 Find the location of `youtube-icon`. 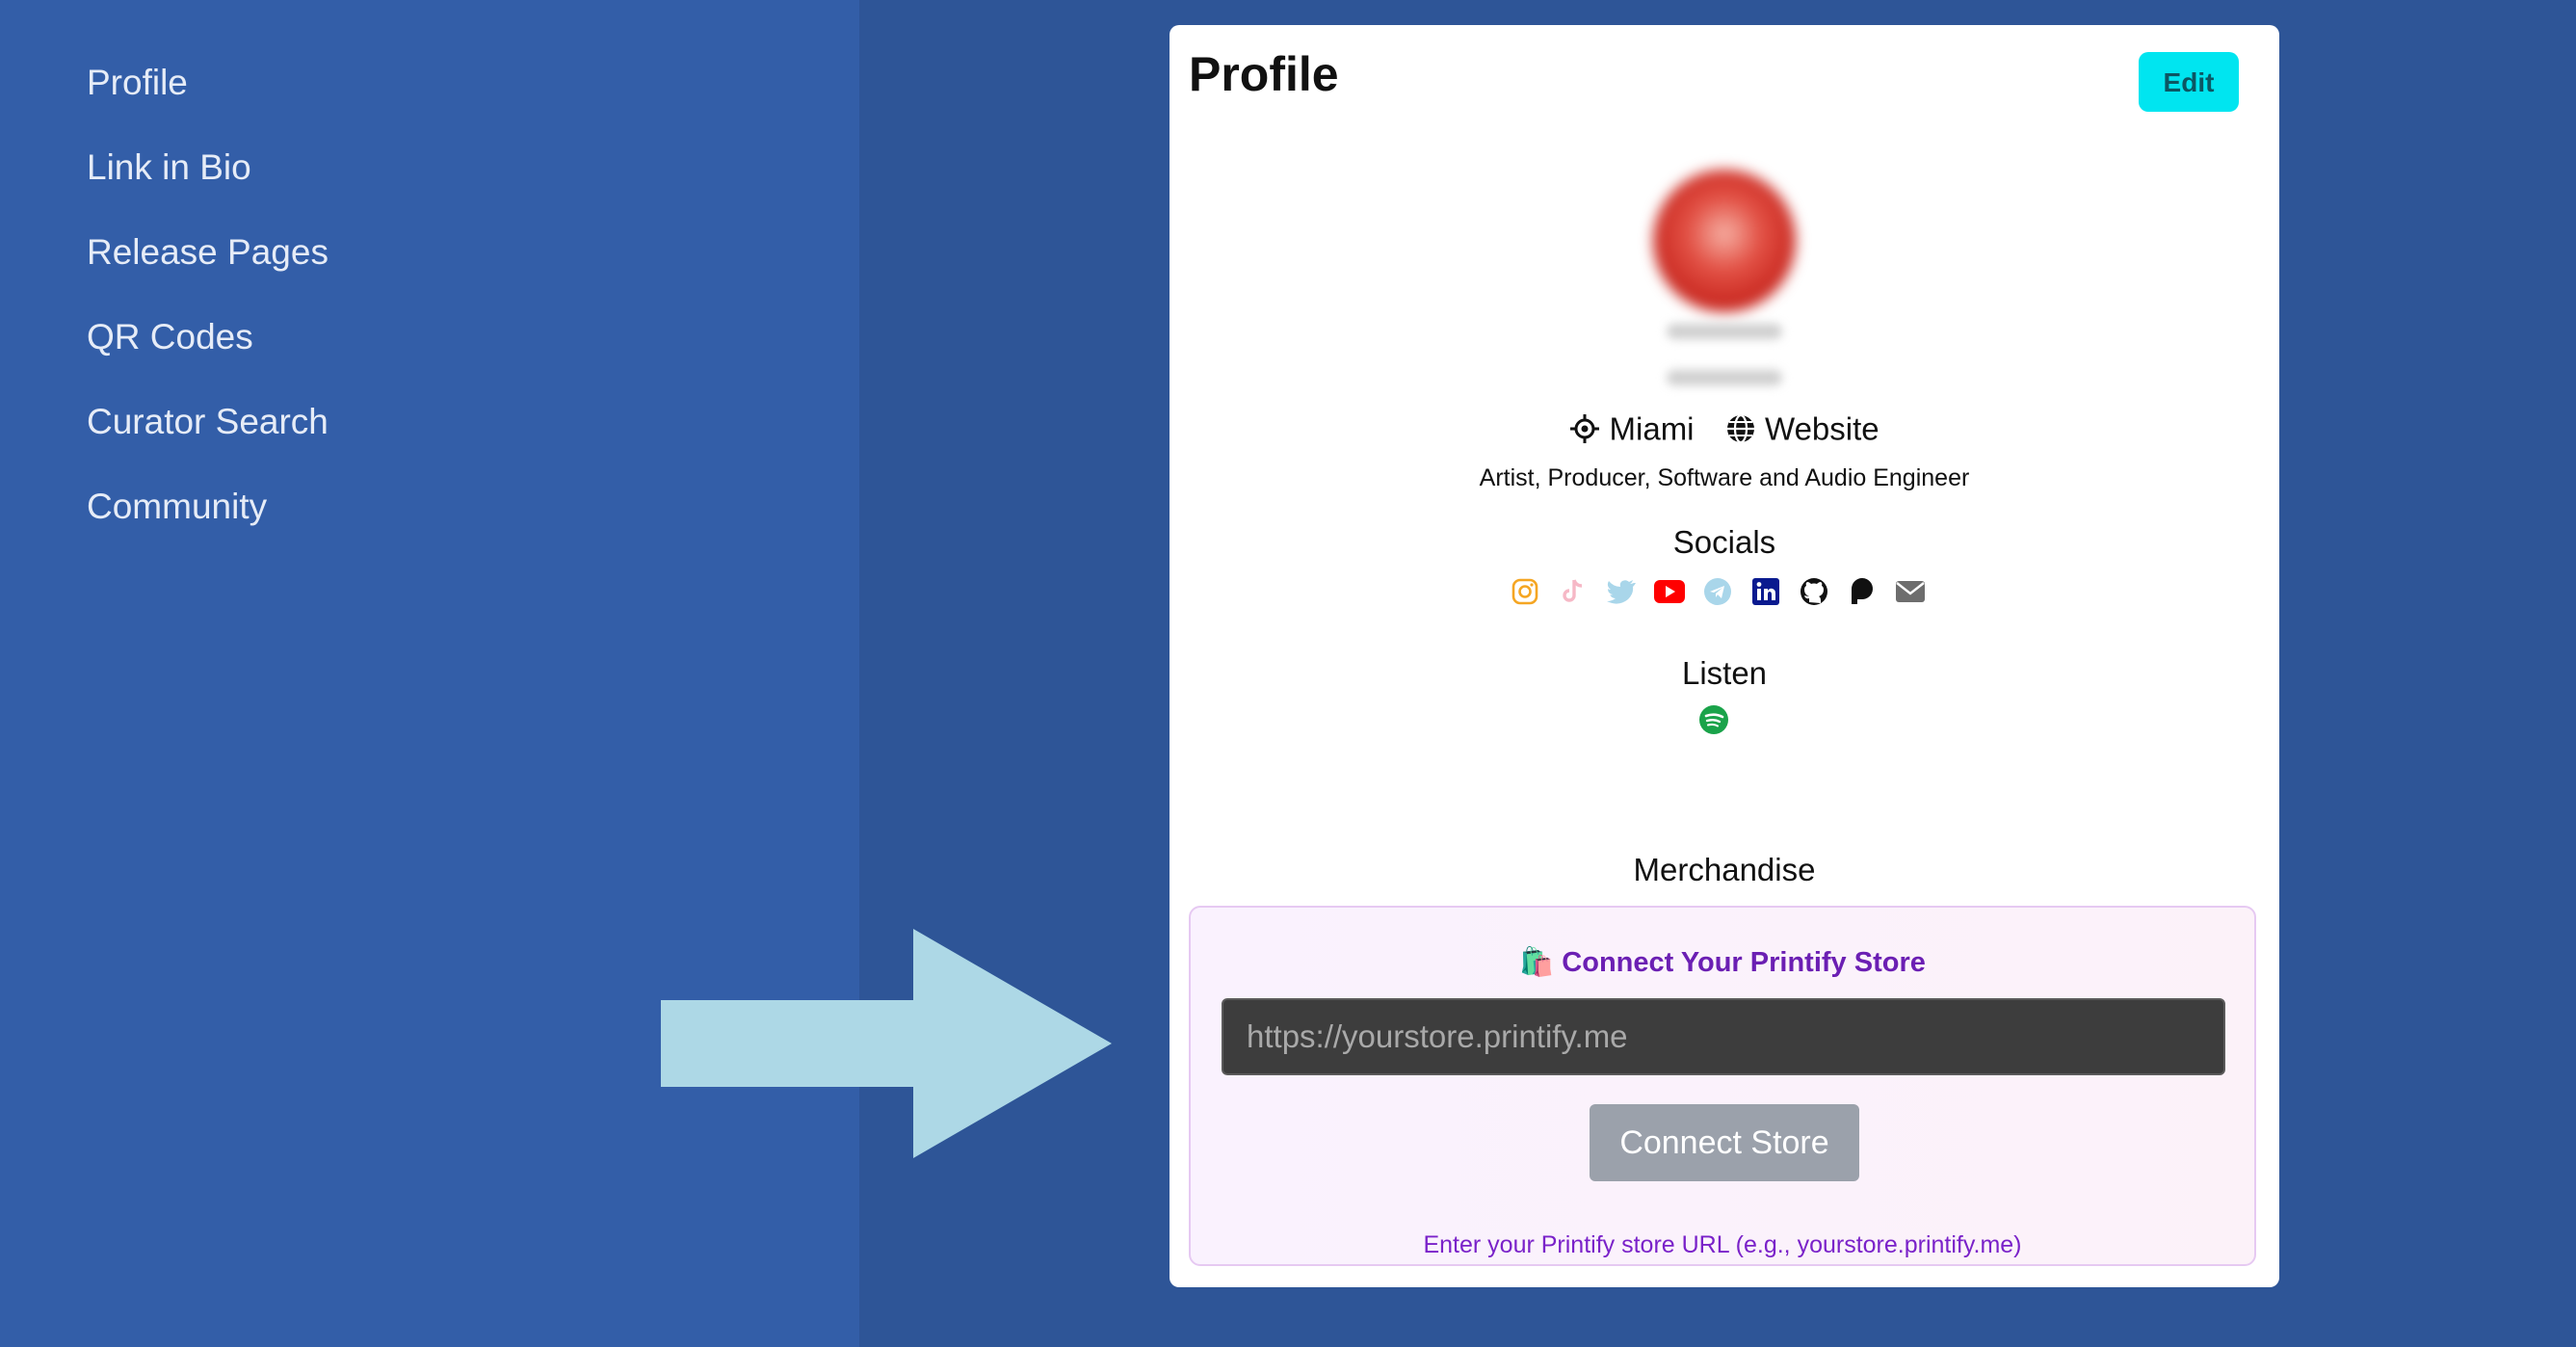

youtube-icon is located at coordinates (1669, 591).